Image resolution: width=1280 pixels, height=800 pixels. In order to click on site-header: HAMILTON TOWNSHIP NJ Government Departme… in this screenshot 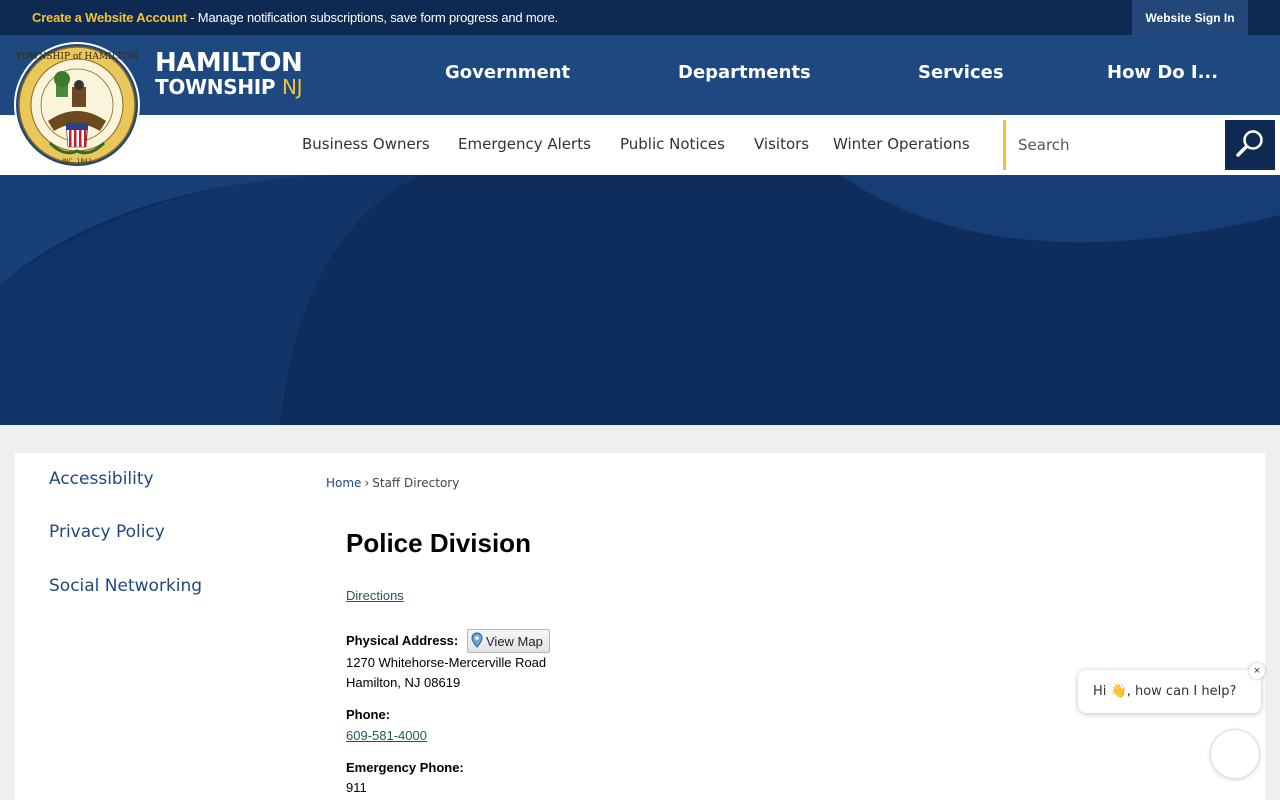, I will do `click(640, 75)`.